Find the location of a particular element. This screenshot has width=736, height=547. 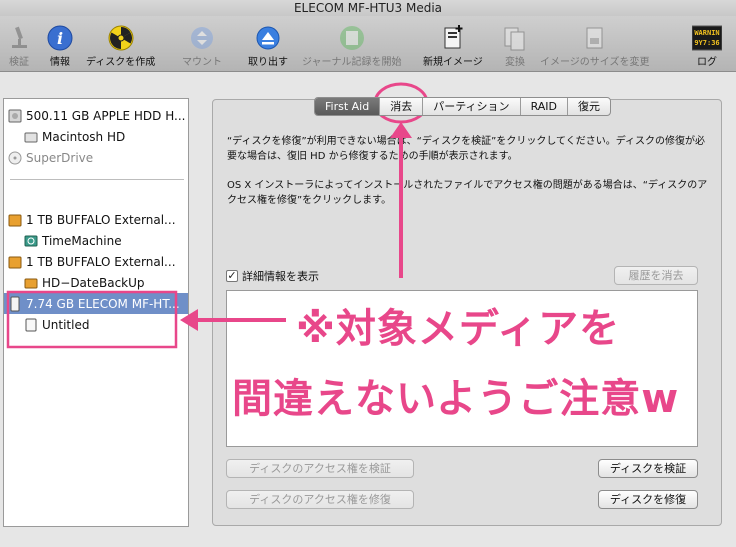

optical-drive-icon is located at coordinates (15, 157).